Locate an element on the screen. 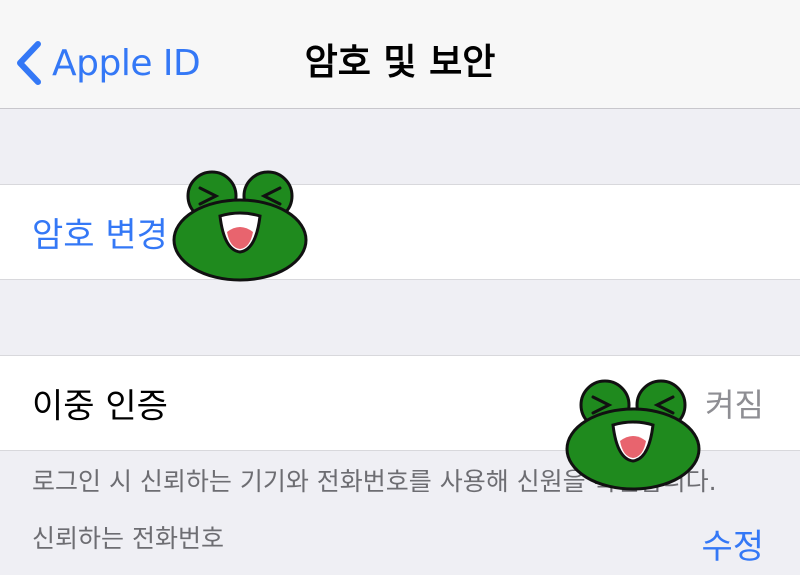 This screenshot has width=800, height=575. change-password-link: 암호 변경 is located at coordinates (100, 232).